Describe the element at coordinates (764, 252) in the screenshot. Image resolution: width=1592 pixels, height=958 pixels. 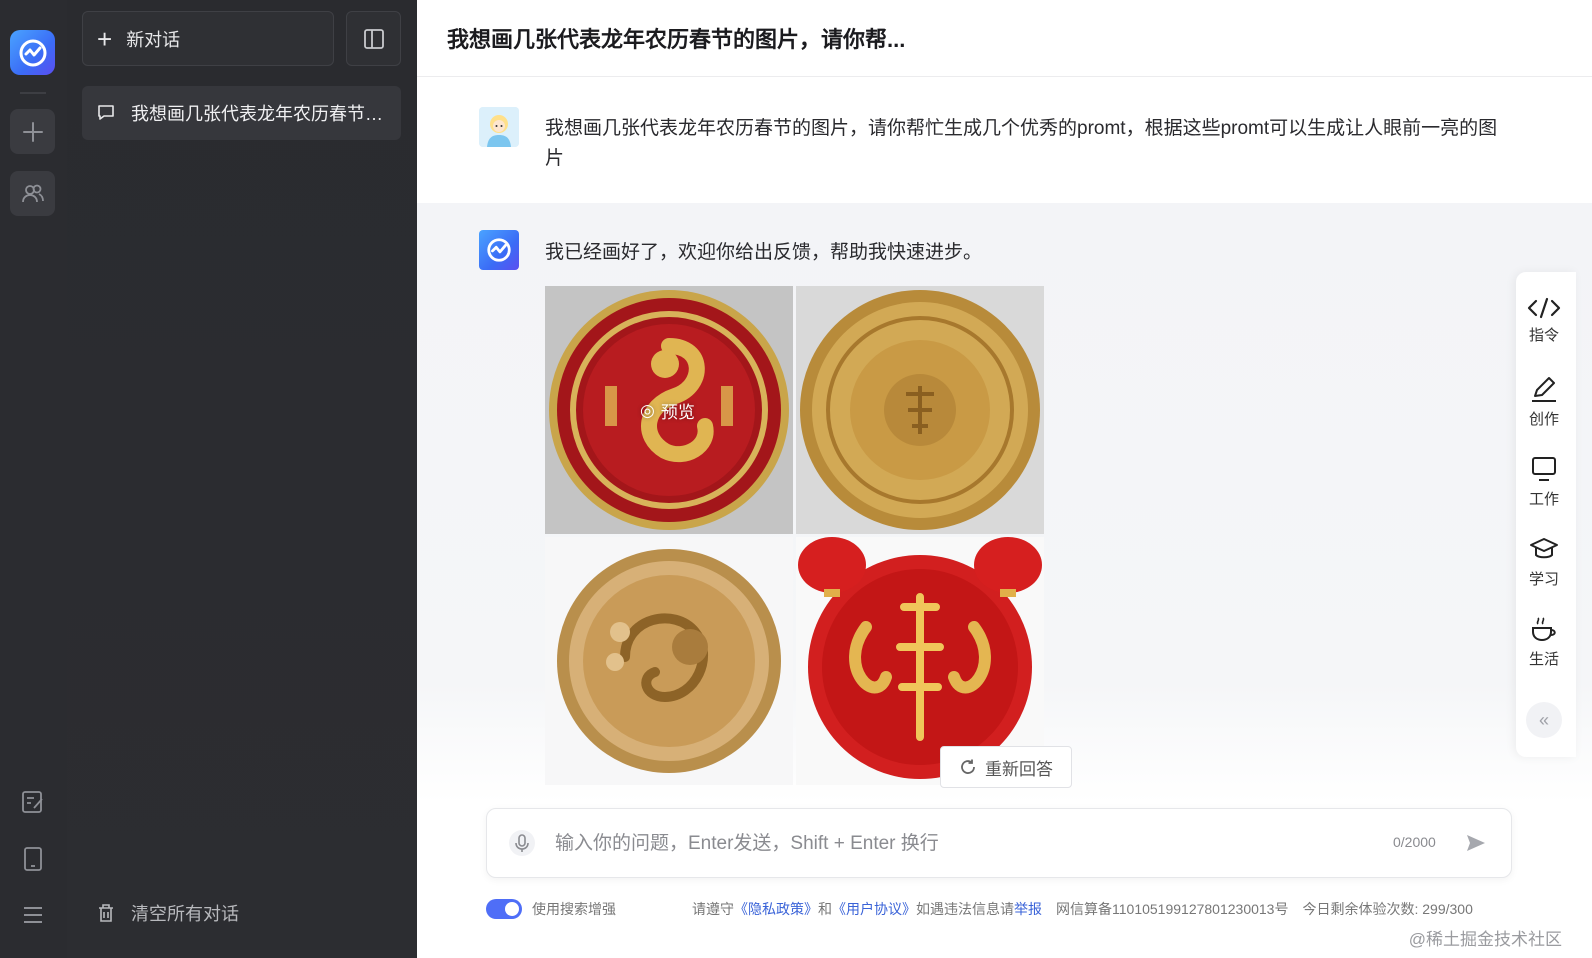
I see `assistant-message-text: 我已经画好了，欢迎你给出反馈，帮助我快速进步。` at that location.